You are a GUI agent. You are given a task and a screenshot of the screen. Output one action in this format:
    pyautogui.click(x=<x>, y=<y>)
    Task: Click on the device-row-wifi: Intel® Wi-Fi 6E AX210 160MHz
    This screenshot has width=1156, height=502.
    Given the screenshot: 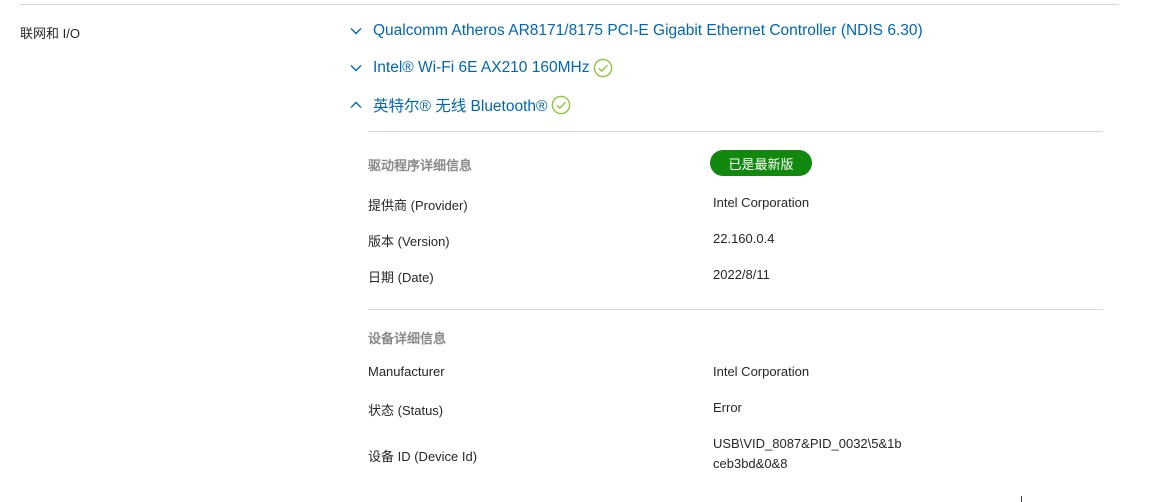 What is the action you would take?
    pyautogui.click(x=480, y=68)
    